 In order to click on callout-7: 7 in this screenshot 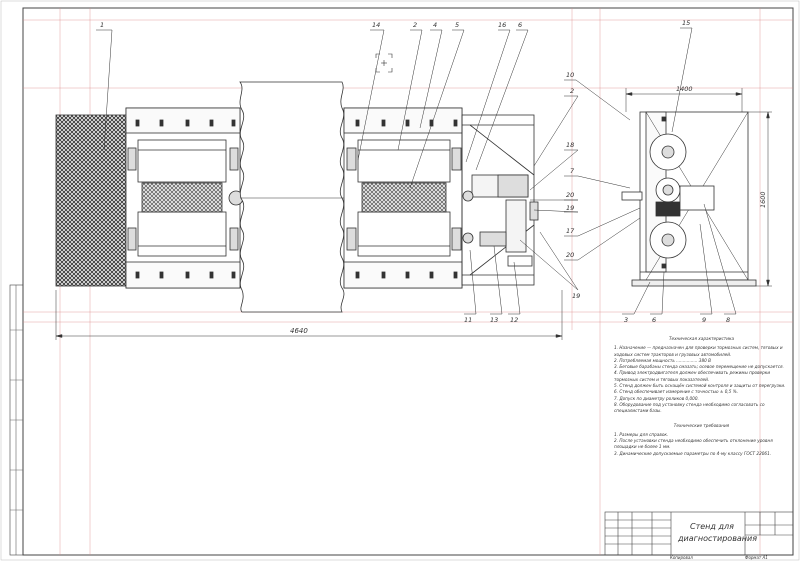, I will do `click(572, 171)`.